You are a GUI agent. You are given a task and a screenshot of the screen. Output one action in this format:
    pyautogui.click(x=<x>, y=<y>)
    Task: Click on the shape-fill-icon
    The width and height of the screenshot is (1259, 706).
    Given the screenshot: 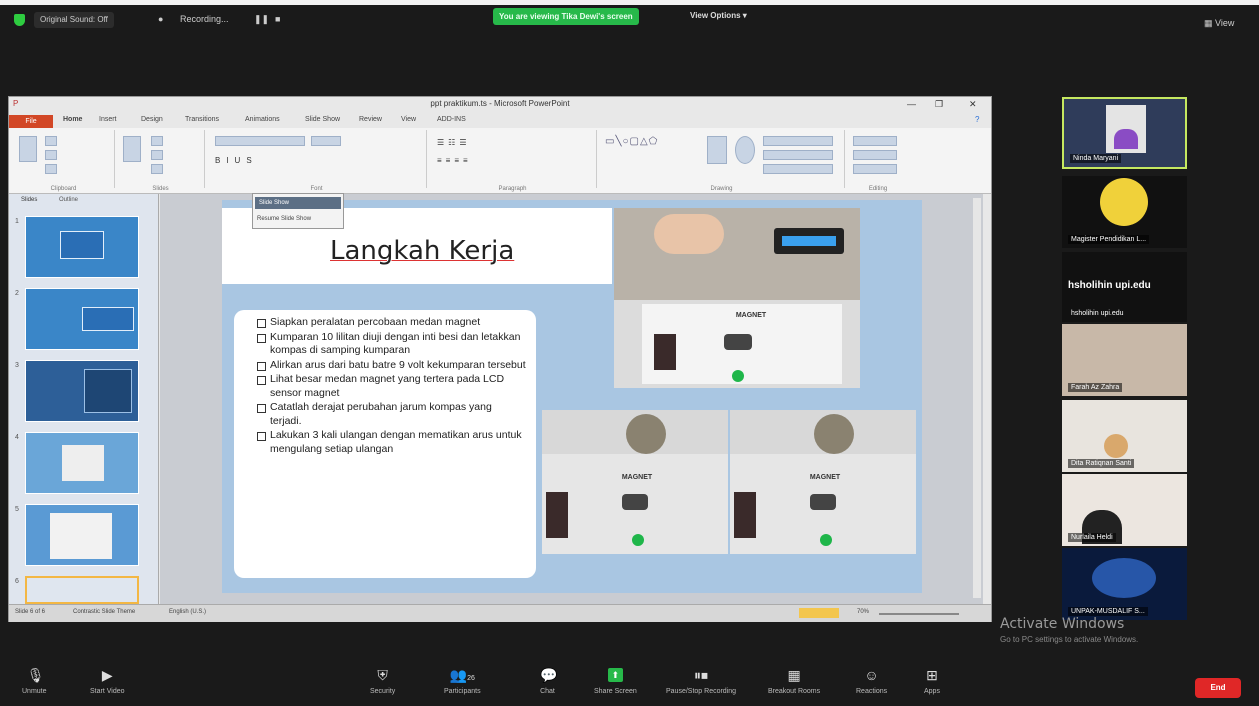 What is the action you would take?
    pyautogui.click(x=798, y=141)
    